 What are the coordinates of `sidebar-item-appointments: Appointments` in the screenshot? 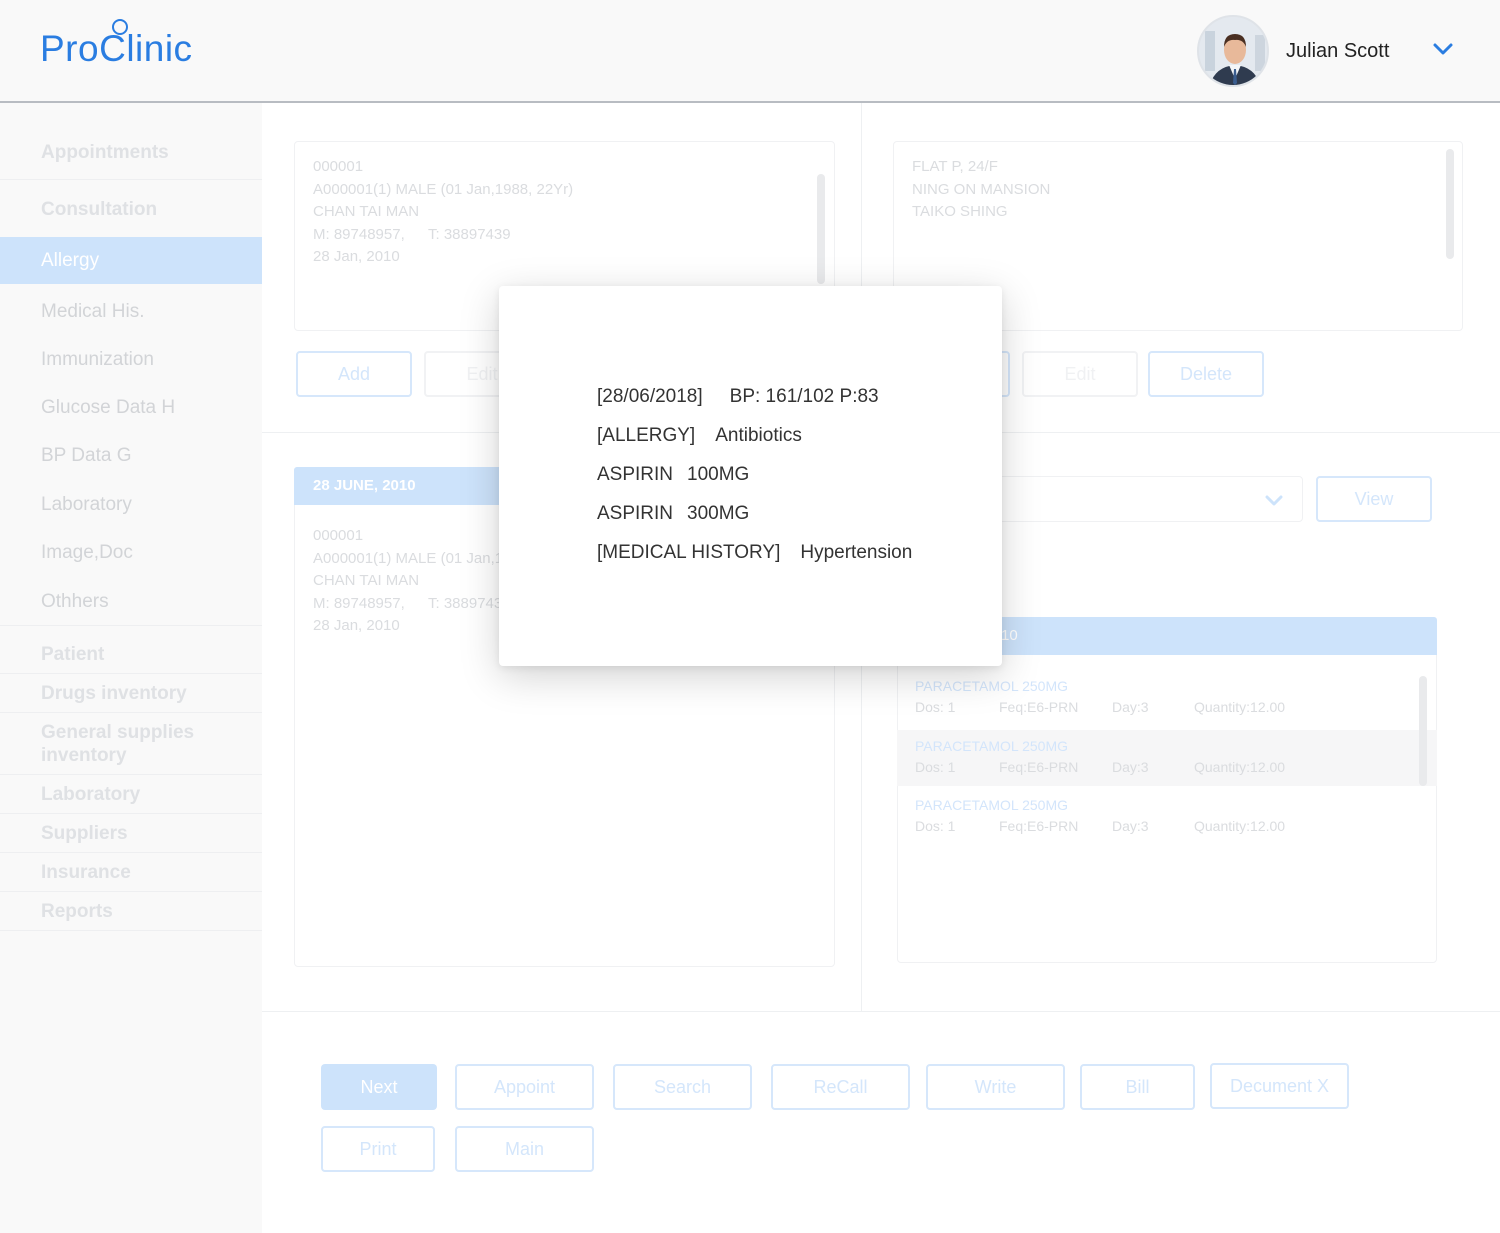 It's located at (131, 152).